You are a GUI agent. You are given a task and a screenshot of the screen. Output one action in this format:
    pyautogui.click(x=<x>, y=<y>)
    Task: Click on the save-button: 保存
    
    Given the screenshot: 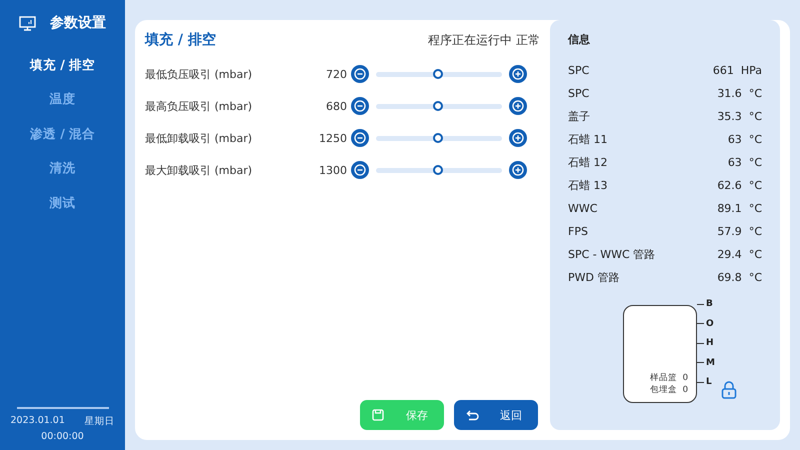 What is the action you would take?
    pyautogui.click(x=402, y=415)
    